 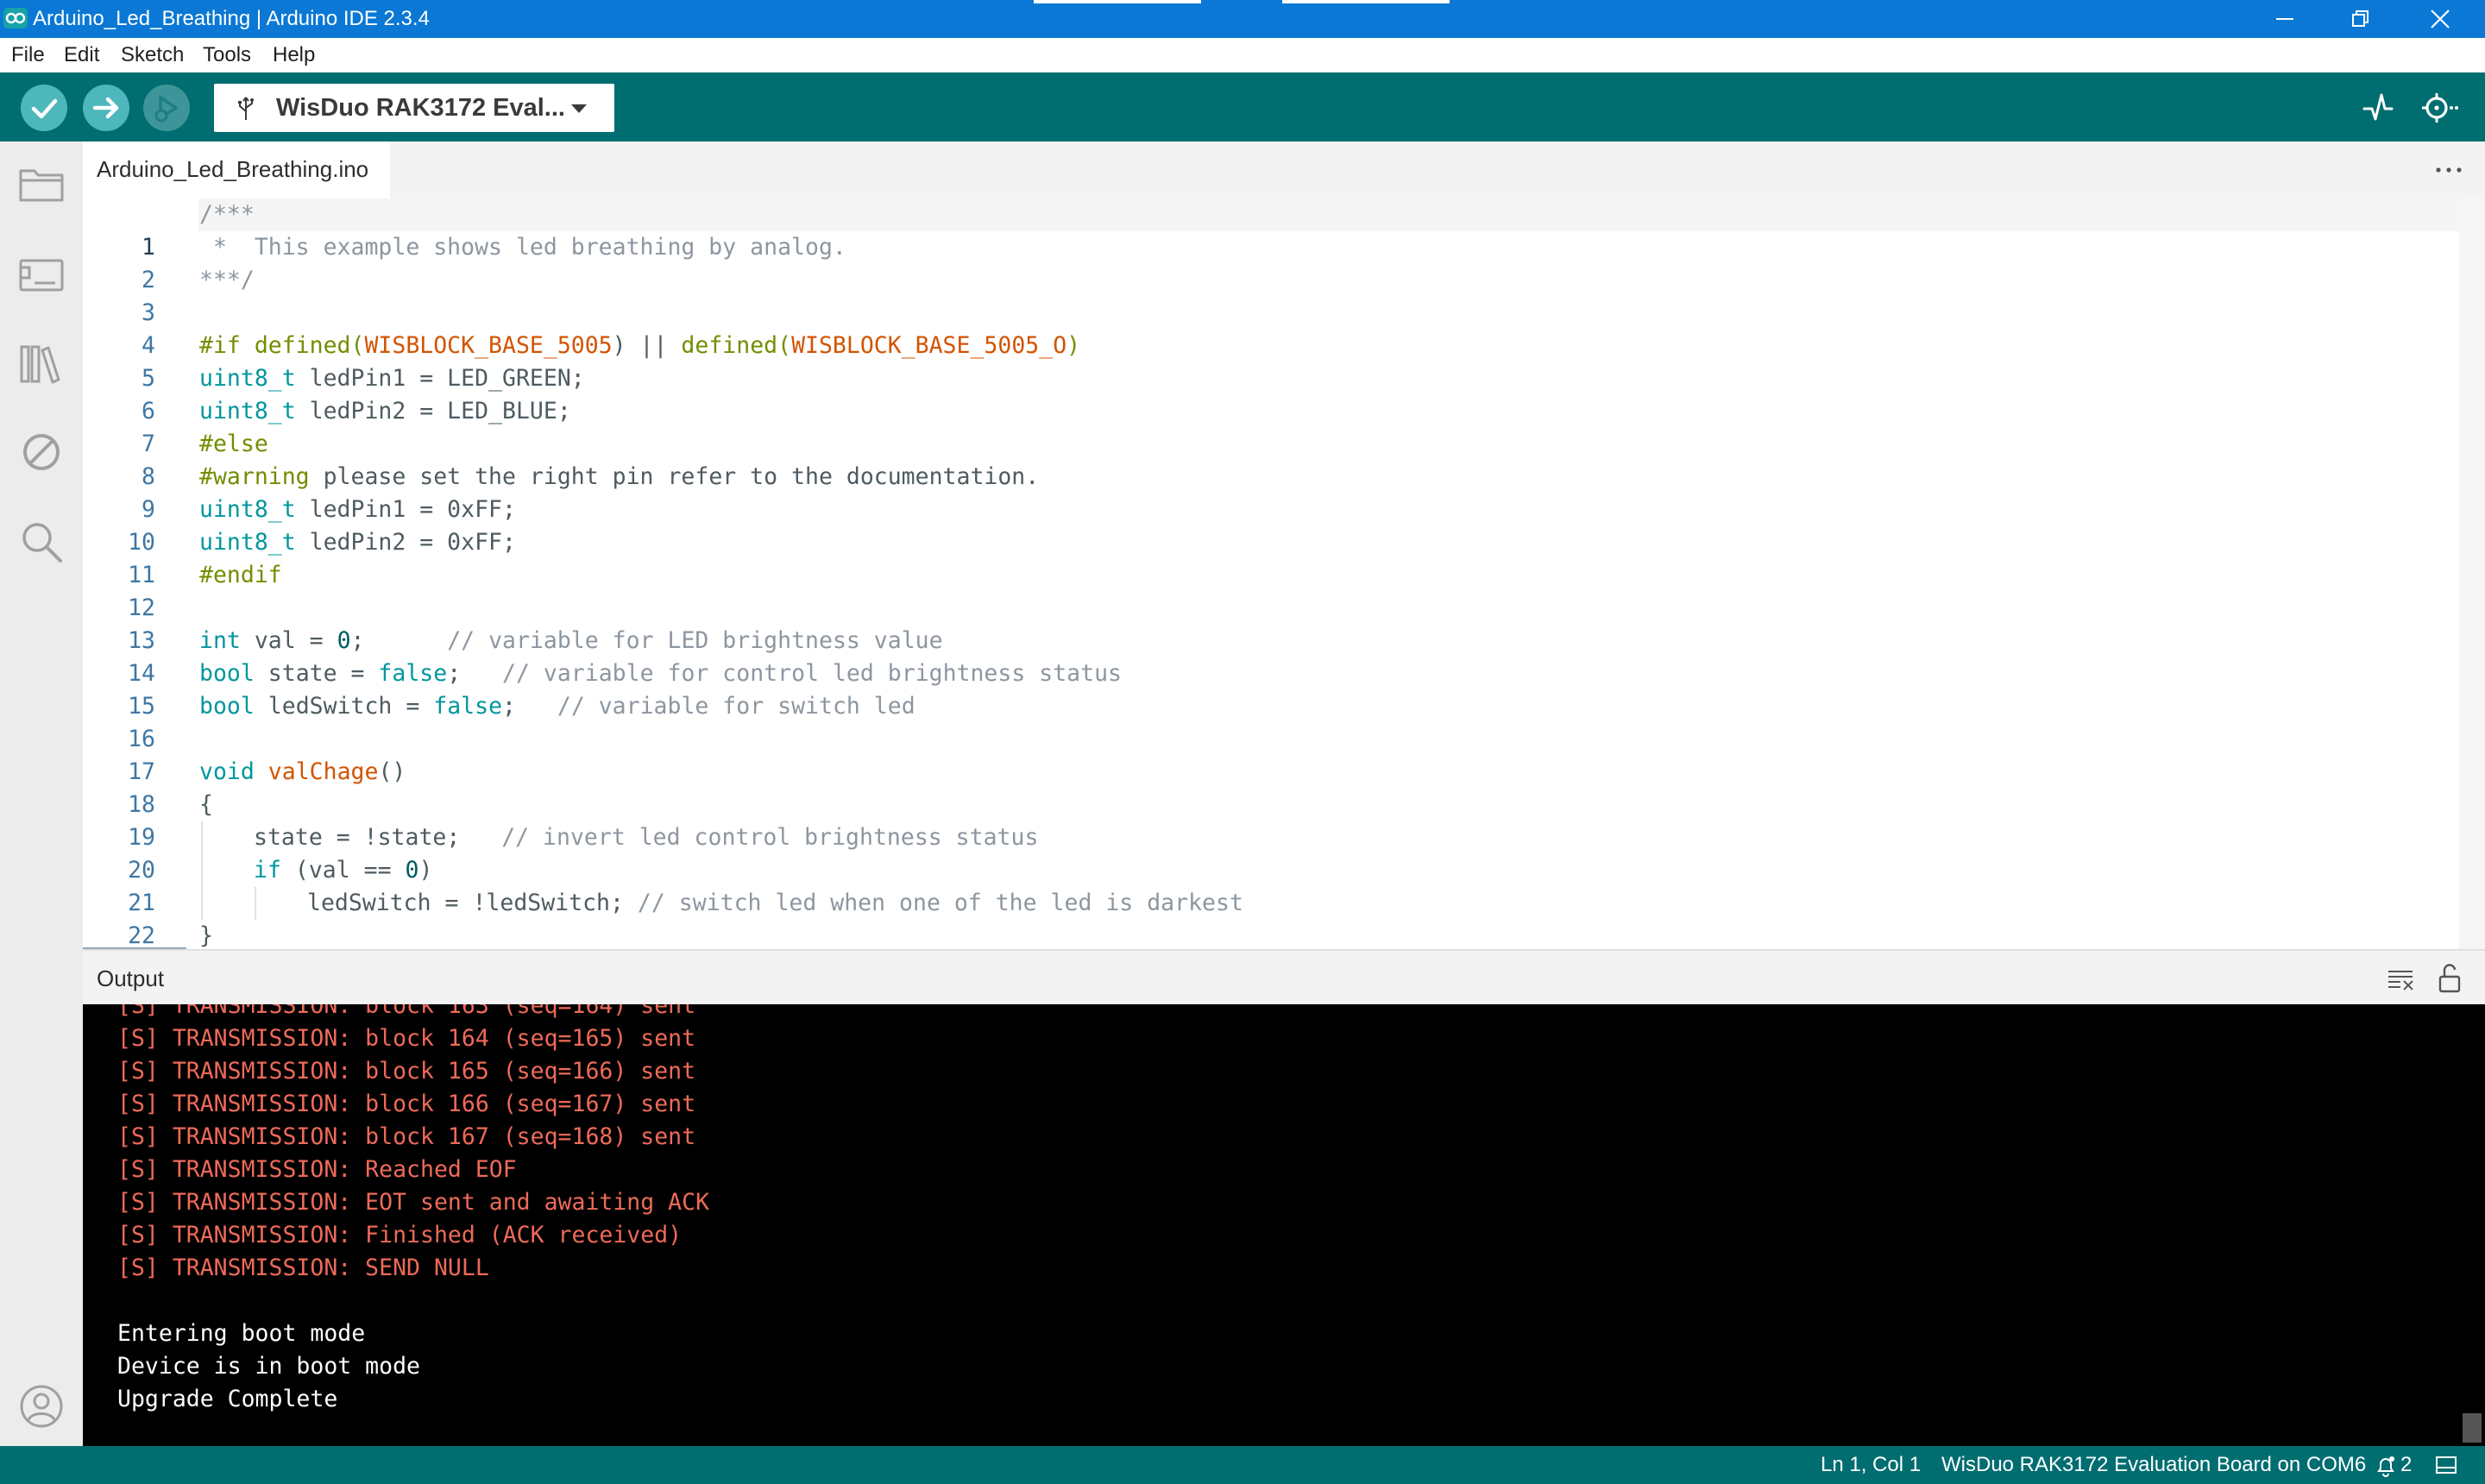 I want to click on scrollbar-thumb, so click(x=2472, y=1428).